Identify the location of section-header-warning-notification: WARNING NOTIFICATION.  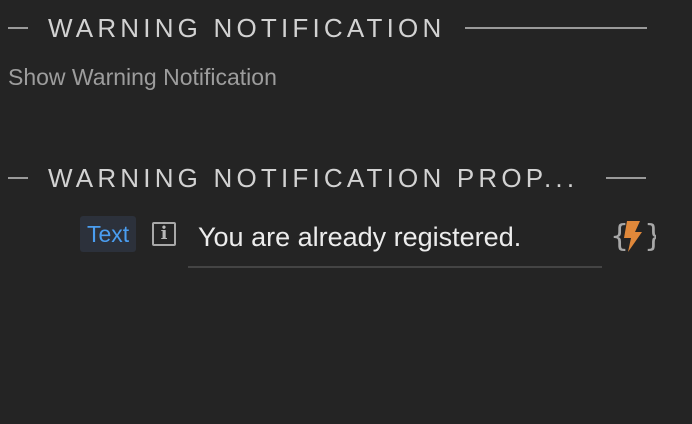
(324, 27).